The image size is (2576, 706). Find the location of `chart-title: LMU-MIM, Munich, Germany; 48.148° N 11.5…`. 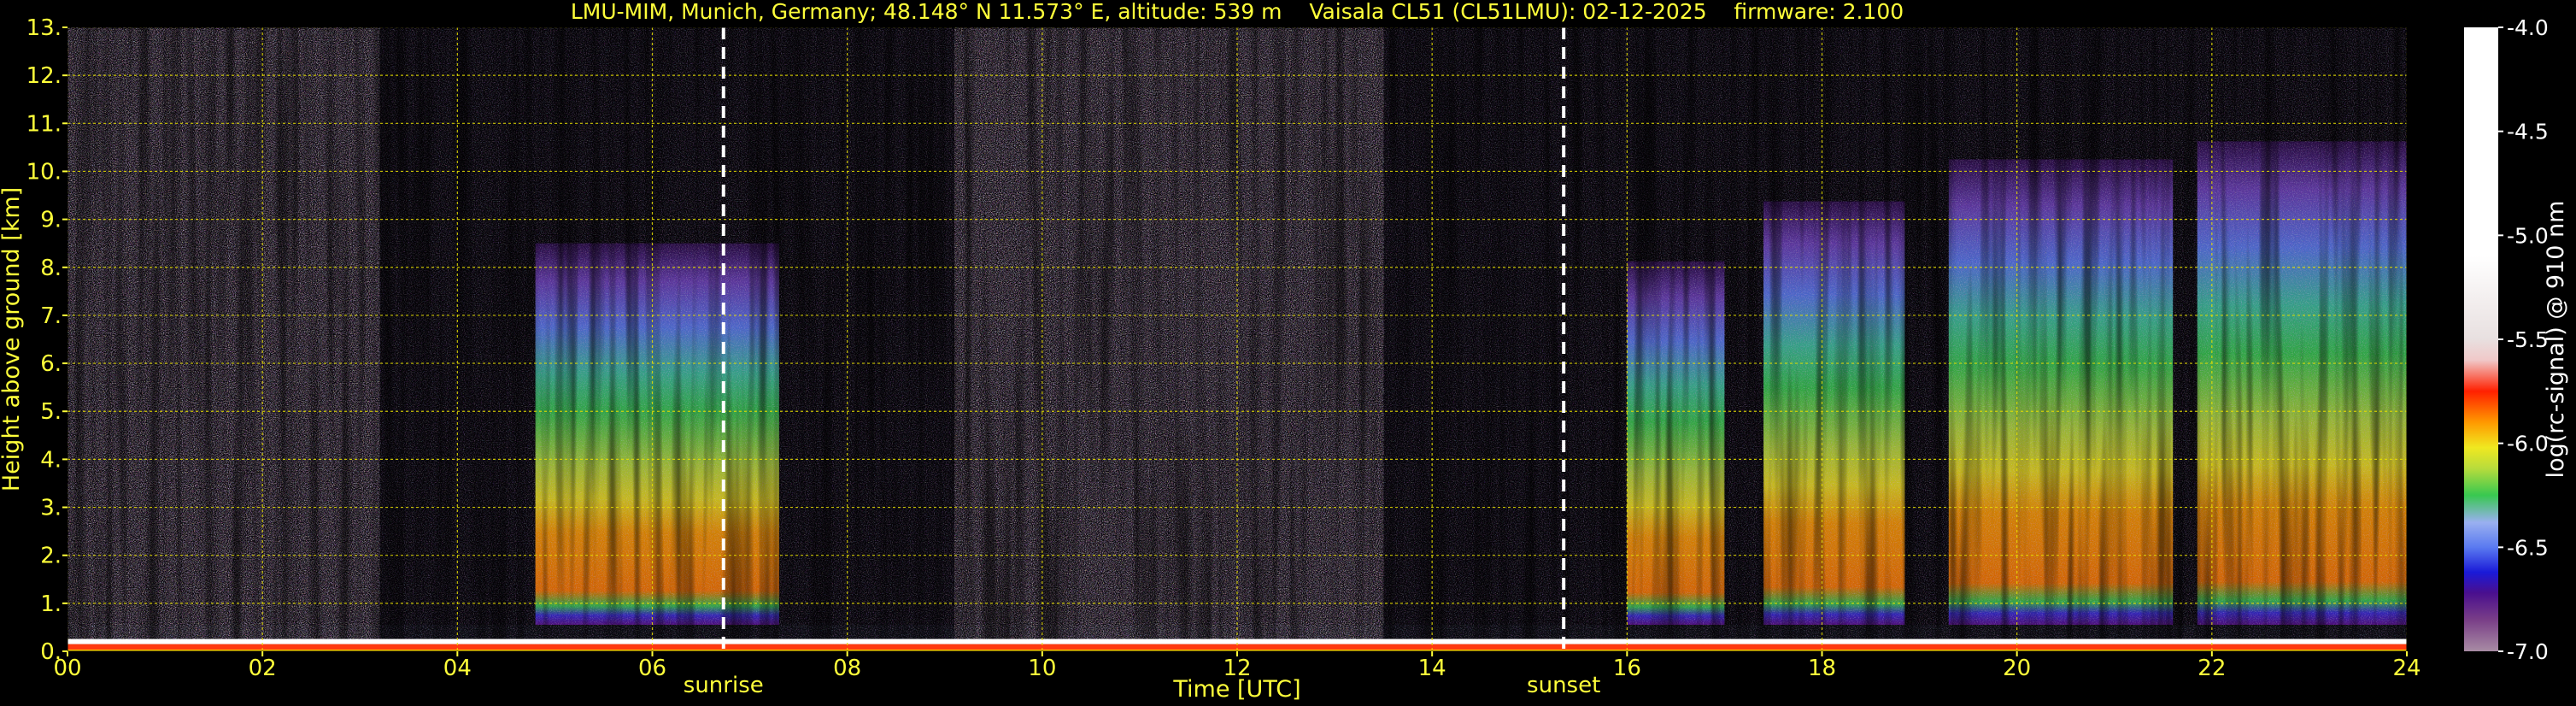

chart-title: LMU-MIM, Munich, Germany; 48.148° N 11.5… is located at coordinates (1237, 12).